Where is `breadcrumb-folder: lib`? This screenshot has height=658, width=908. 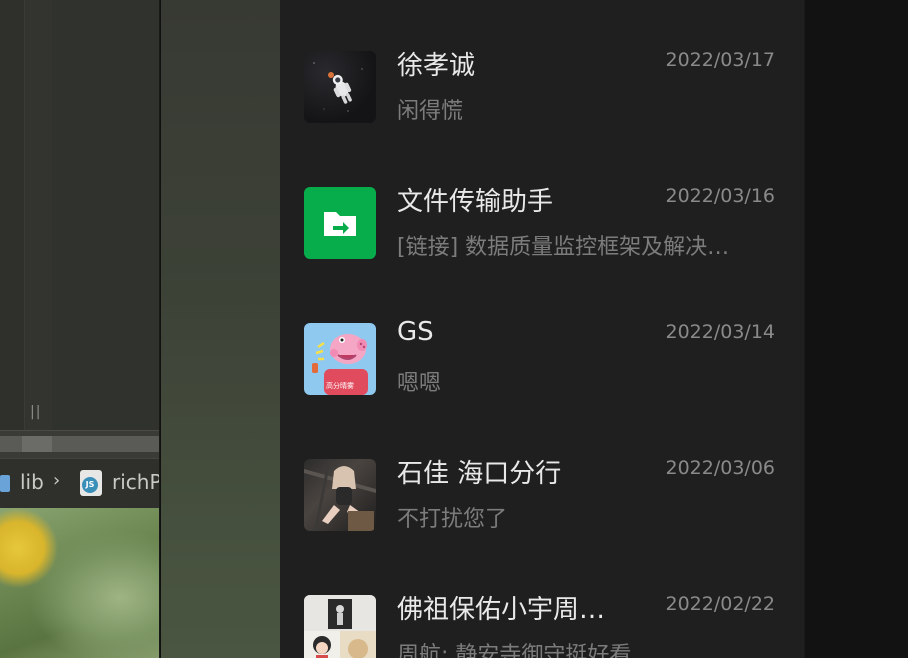
breadcrumb-folder: lib is located at coordinates (32, 482).